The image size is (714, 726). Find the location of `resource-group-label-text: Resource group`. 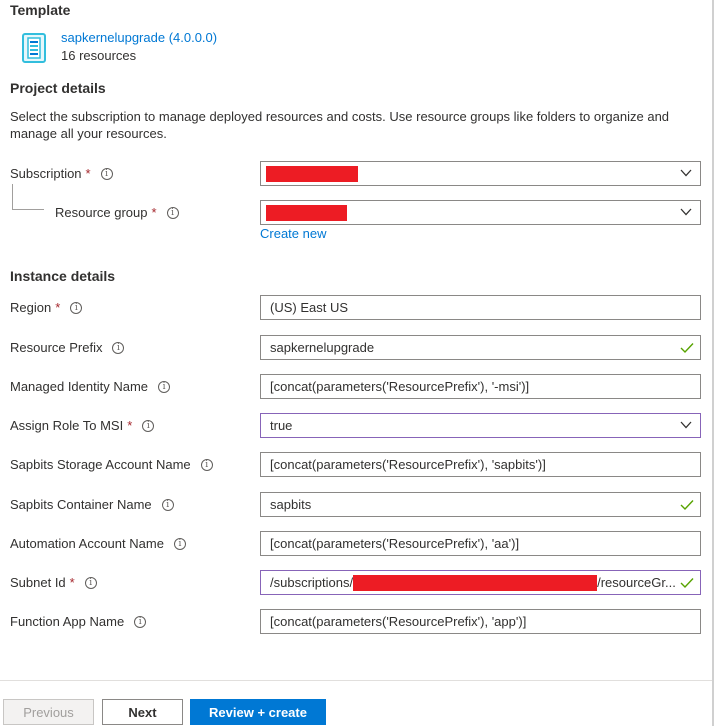

resource-group-label-text: Resource group is located at coordinates (101, 212).